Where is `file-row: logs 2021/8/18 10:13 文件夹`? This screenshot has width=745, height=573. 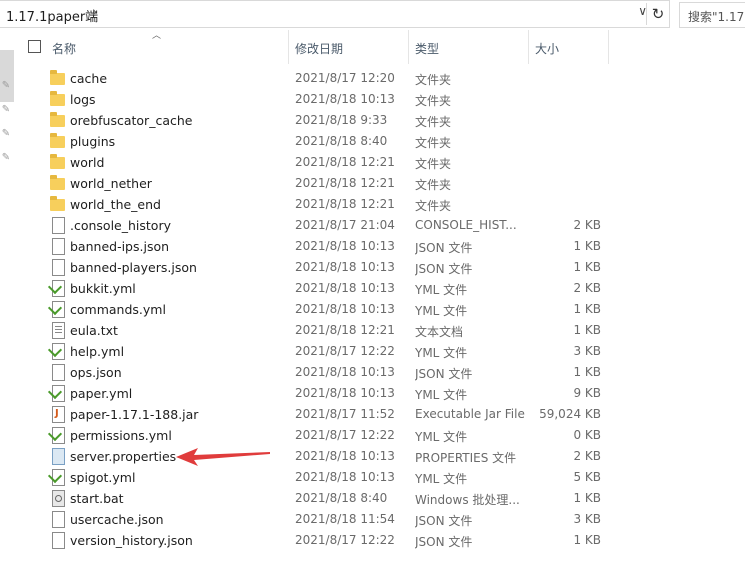
file-row: logs 2021/8/18 10:13 文件夹 is located at coordinates (372, 99).